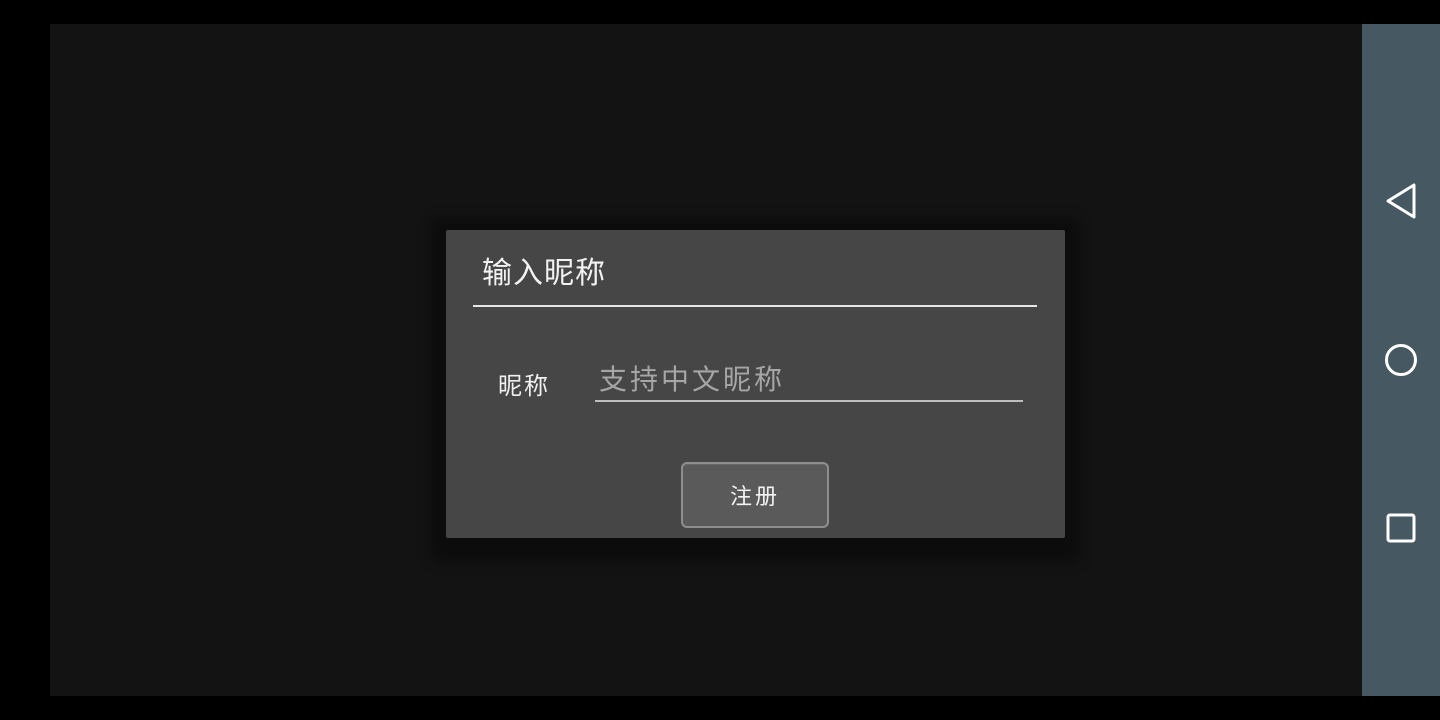 This screenshot has height=720, width=1440. I want to click on nav-home-button, so click(1401, 360).